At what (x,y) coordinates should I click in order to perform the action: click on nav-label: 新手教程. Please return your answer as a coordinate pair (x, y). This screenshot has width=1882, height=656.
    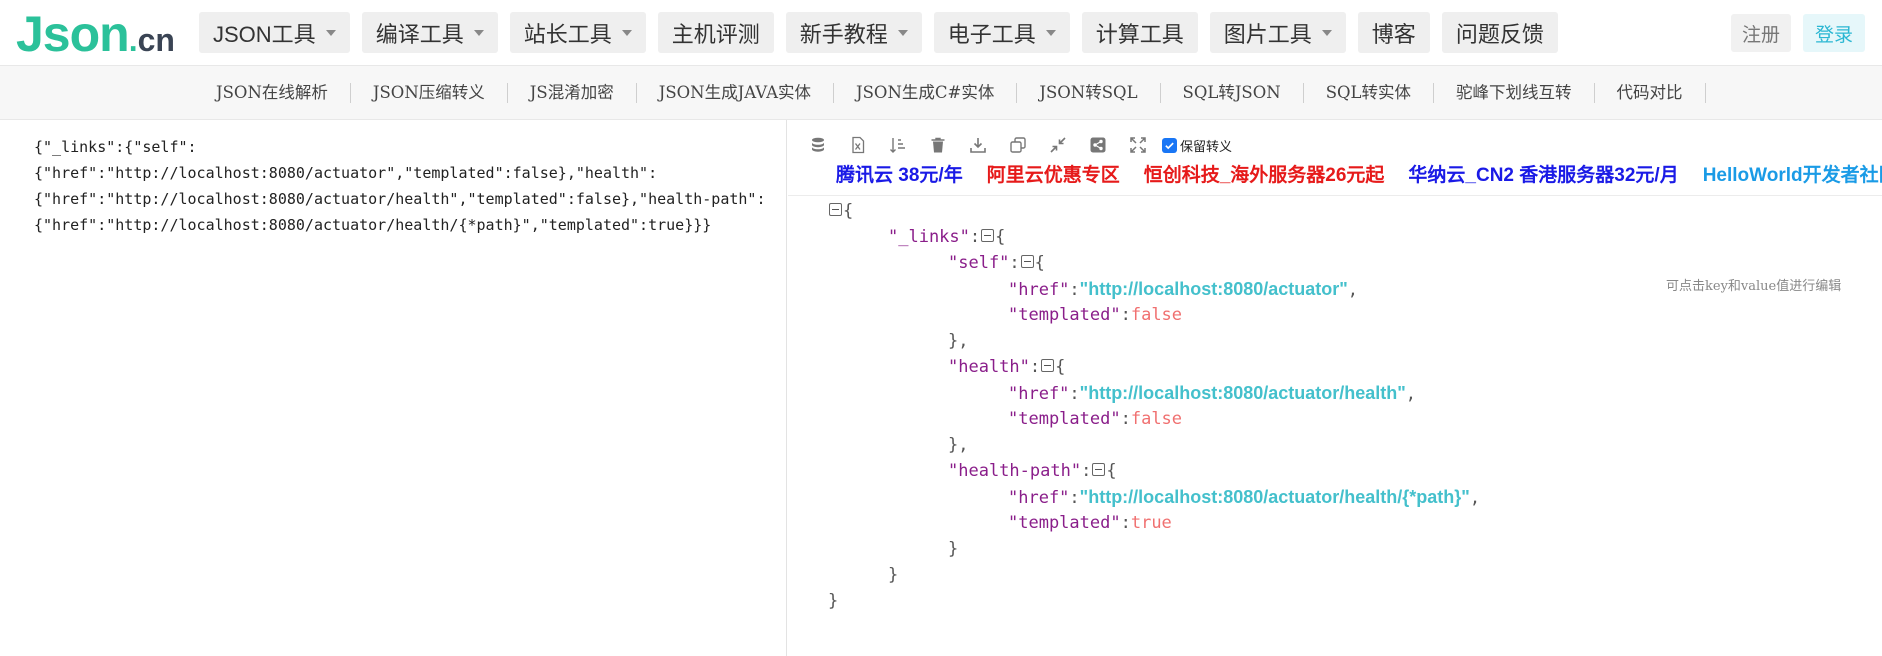
    Looking at the image, I should click on (843, 34).